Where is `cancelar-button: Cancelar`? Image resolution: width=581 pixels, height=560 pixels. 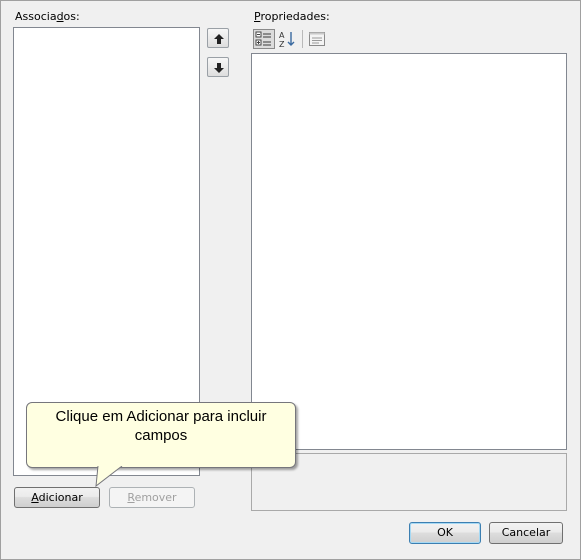 cancelar-button: Cancelar is located at coordinates (526, 533).